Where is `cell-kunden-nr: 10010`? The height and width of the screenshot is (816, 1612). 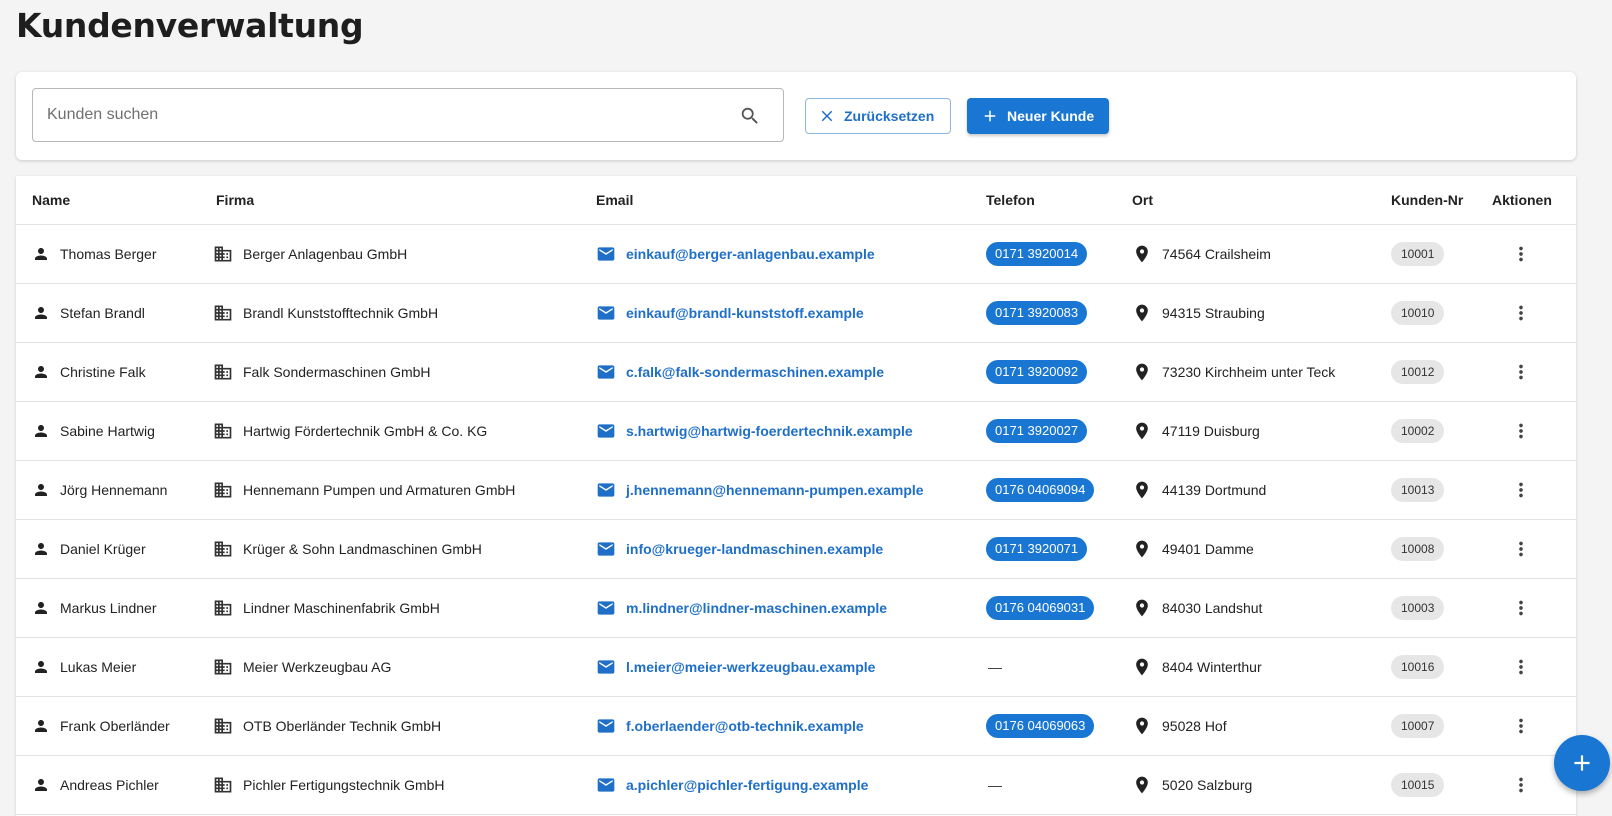 cell-kunden-nr: 10010 is located at coordinates (1418, 313).